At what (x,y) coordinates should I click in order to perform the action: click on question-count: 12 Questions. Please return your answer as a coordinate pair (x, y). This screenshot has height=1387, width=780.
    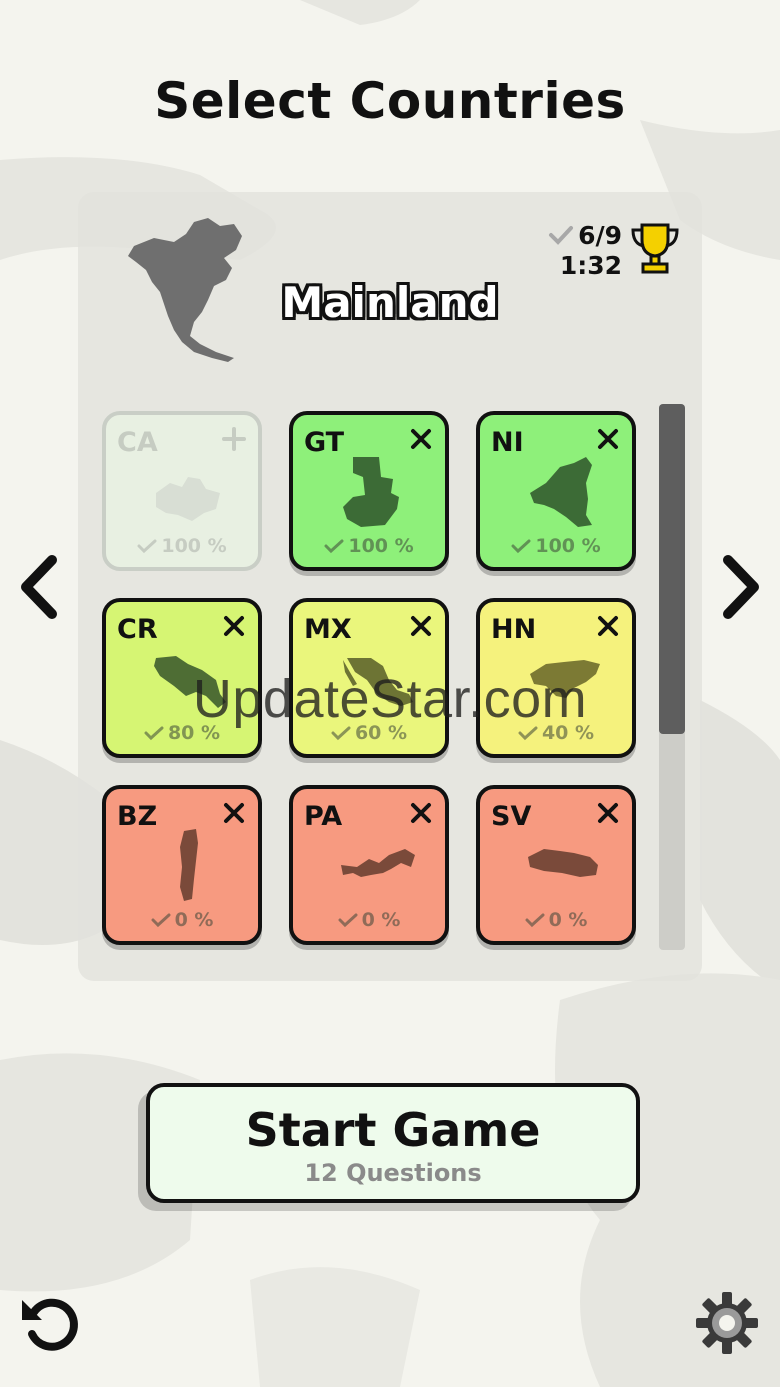
    Looking at the image, I should click on (393, 1173).